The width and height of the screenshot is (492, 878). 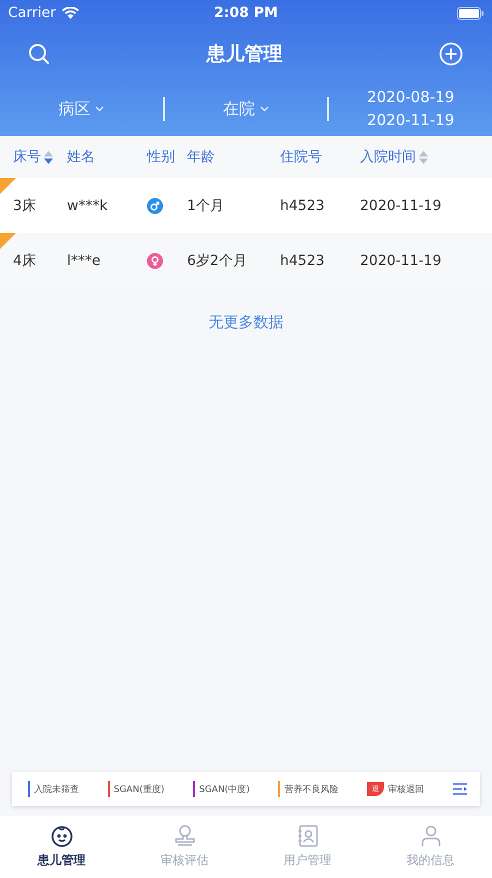 What do you see at coordinates (224, 790) in the screenshot?
I see `legend-label: SGAN(中度)` at bounding box center [224, 790].